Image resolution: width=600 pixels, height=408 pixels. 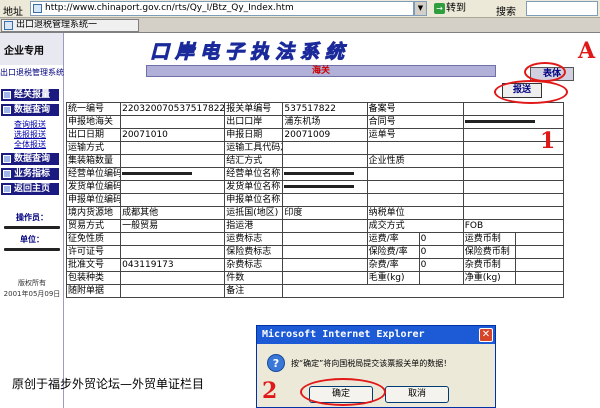 I want to click on form-row: 统一编号 220320070537517822 报关单编号 537517822 备案号, so click(x=315, y=109).